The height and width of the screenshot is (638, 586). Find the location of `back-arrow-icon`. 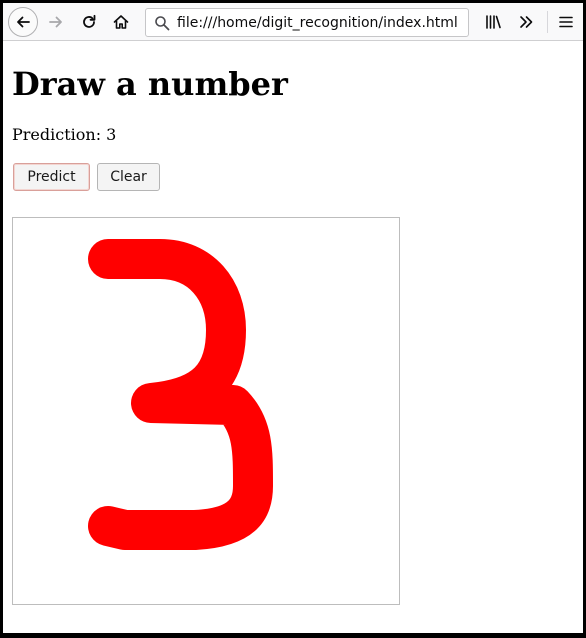

back-arrow-icon is located at coordinates (23, 22).